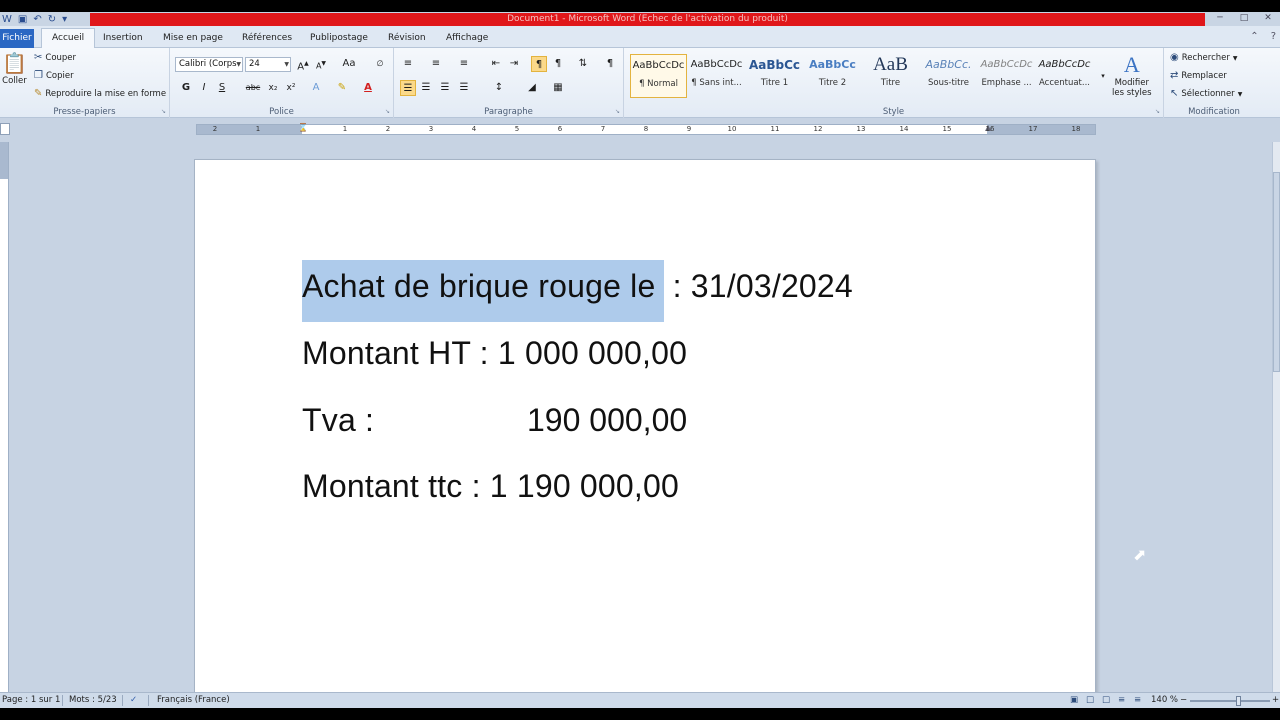 This screenshot has height=720, width=1280. Describe the element at coordinates (658, 76) in the screenshot. I see `style-normal: AaBbCcDc ¶ Normal` at that location.